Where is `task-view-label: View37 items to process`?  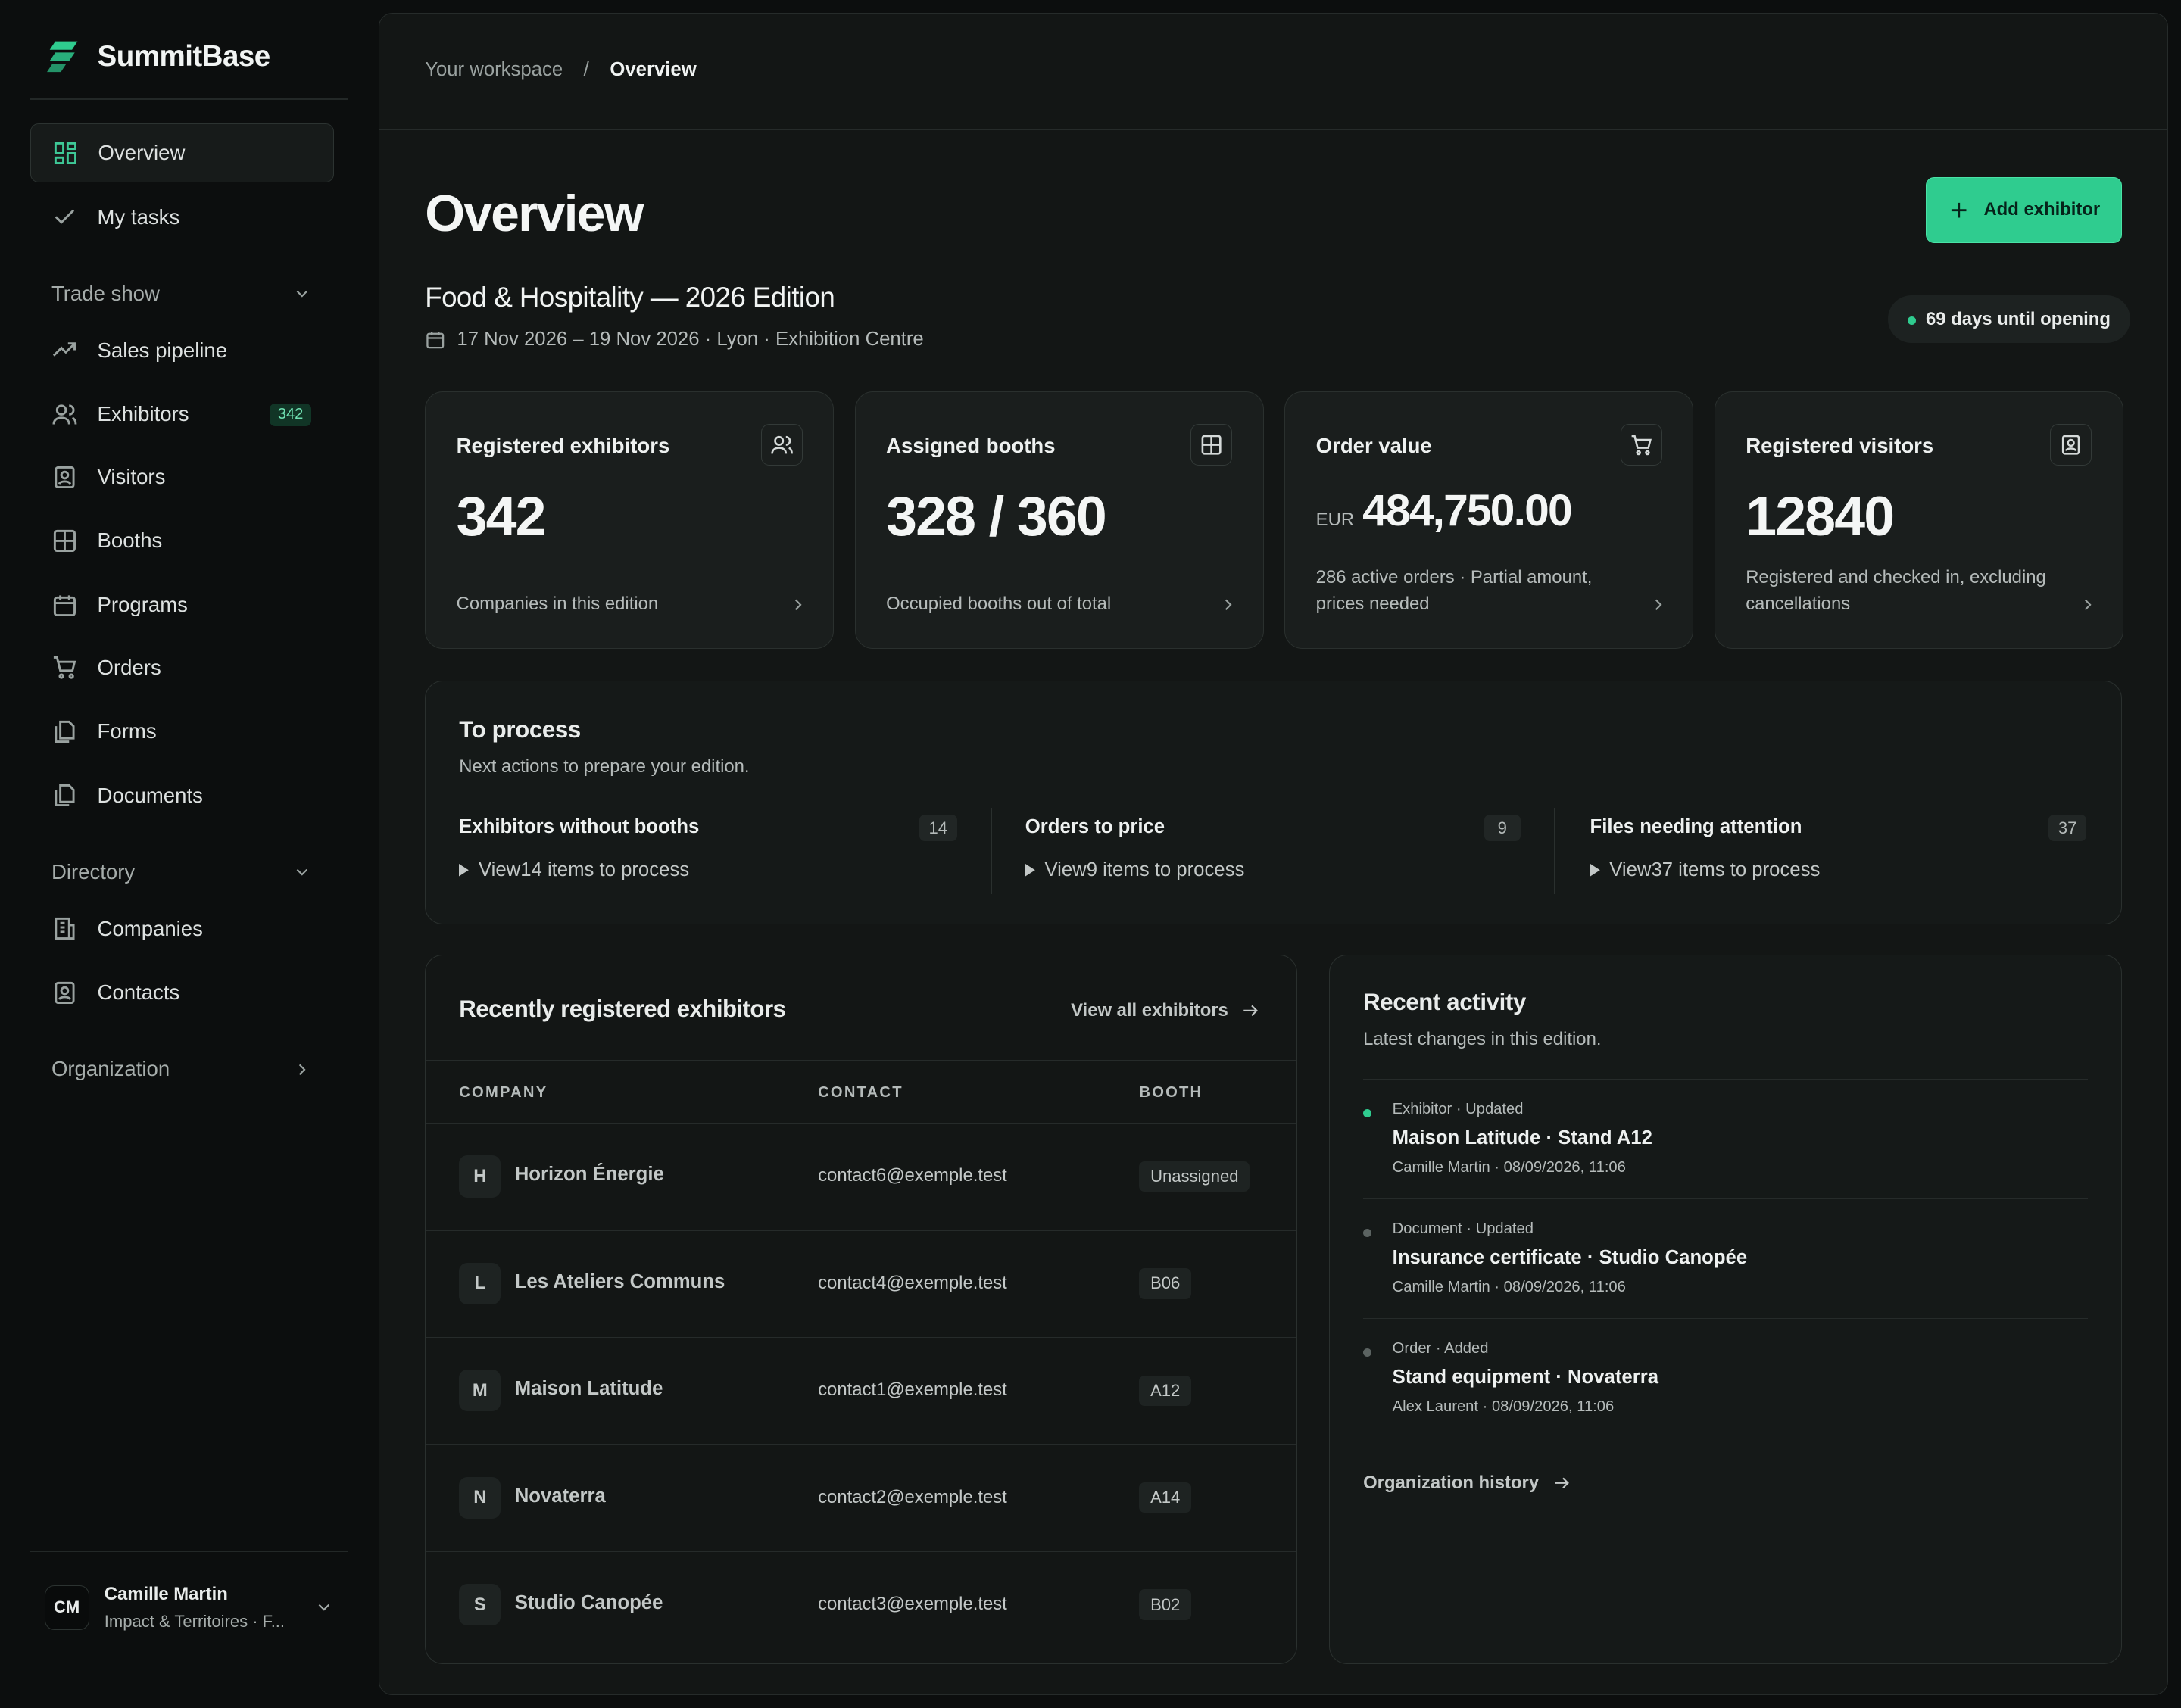
task-view-label: View37 items to process is located at coordinates (1715, 870).